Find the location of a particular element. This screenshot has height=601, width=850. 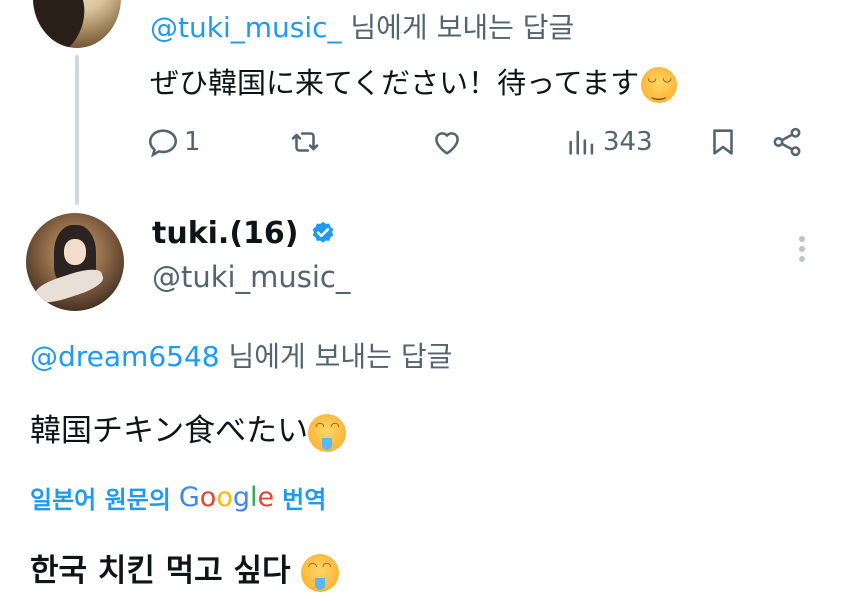

retweet-button is located at coordinates (305, 142).